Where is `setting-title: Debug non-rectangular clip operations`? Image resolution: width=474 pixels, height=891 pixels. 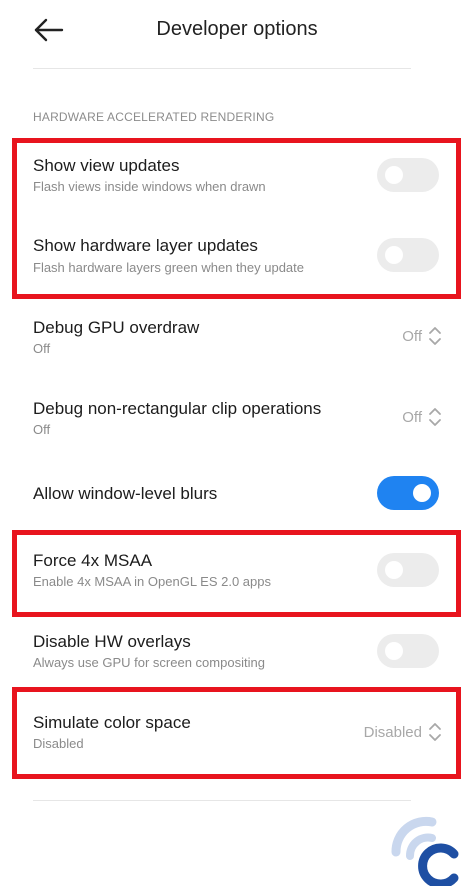 setting-title: Debug non-rectangular clip operations is located at coordinates (177, 408).